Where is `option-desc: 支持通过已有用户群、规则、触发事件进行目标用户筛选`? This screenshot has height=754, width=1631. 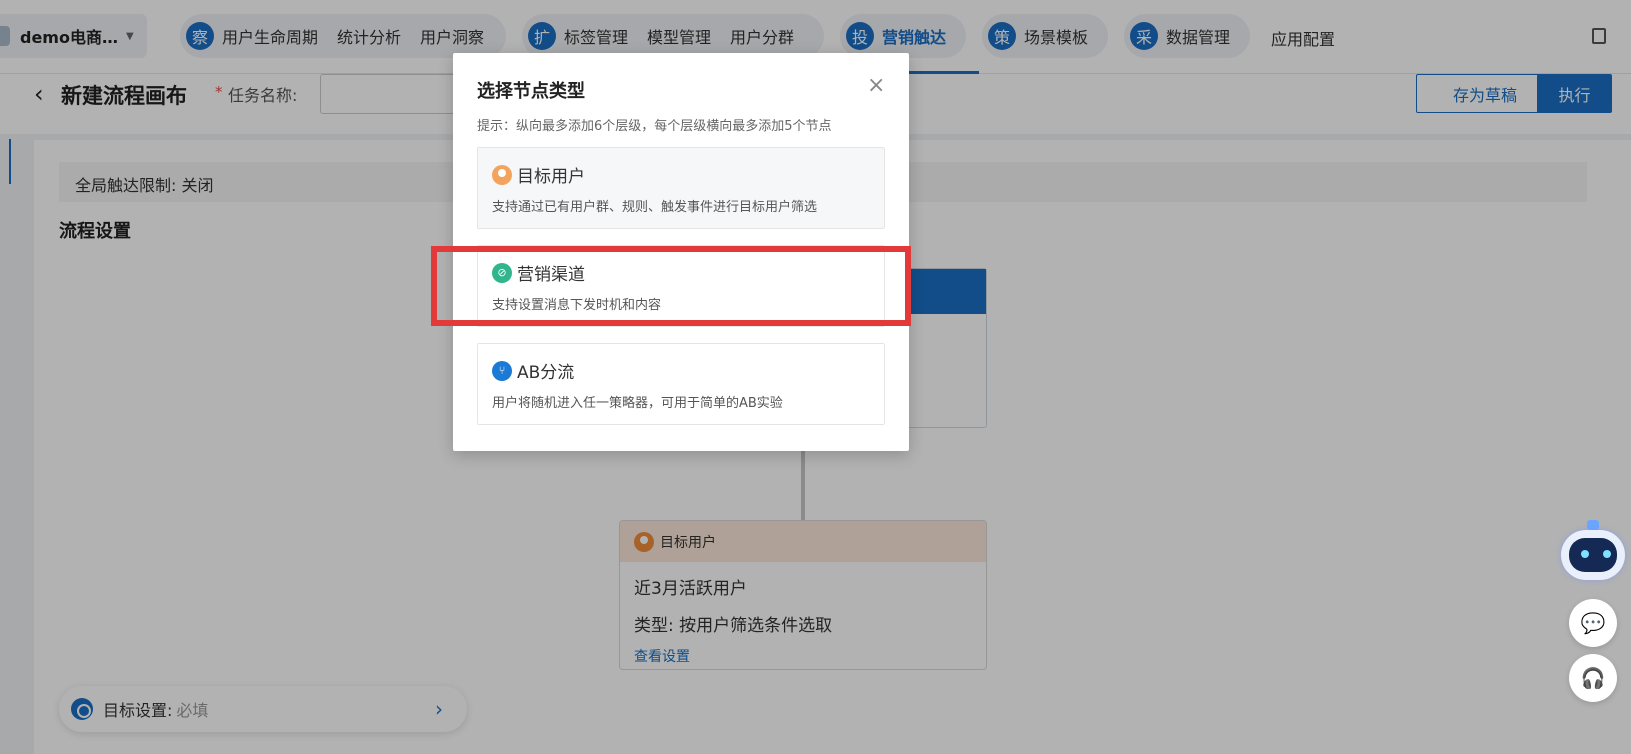
option-desc: 支持通过已有用户群、规则、触发事件进行目标用户筛选 is located at coordinates (655, 207).